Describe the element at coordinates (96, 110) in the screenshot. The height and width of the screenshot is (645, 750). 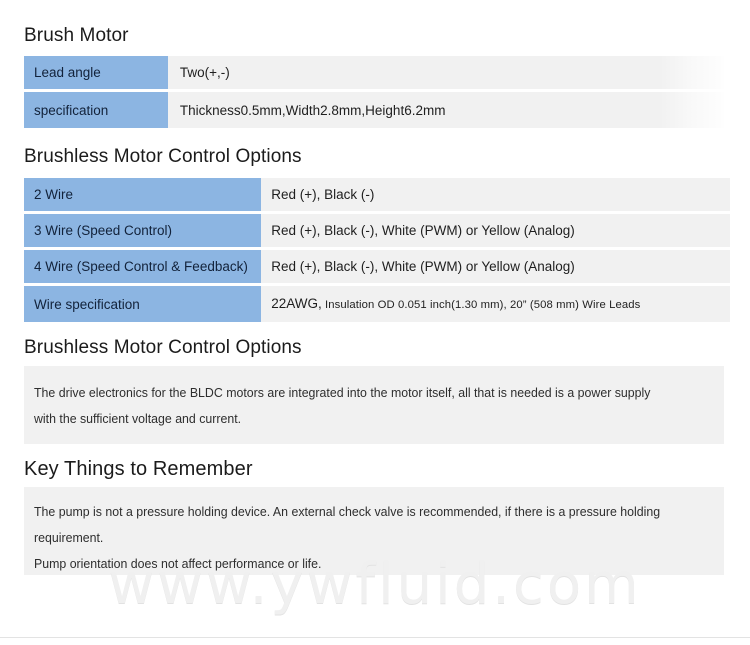
I see `row-label-specification: specification` at that location.